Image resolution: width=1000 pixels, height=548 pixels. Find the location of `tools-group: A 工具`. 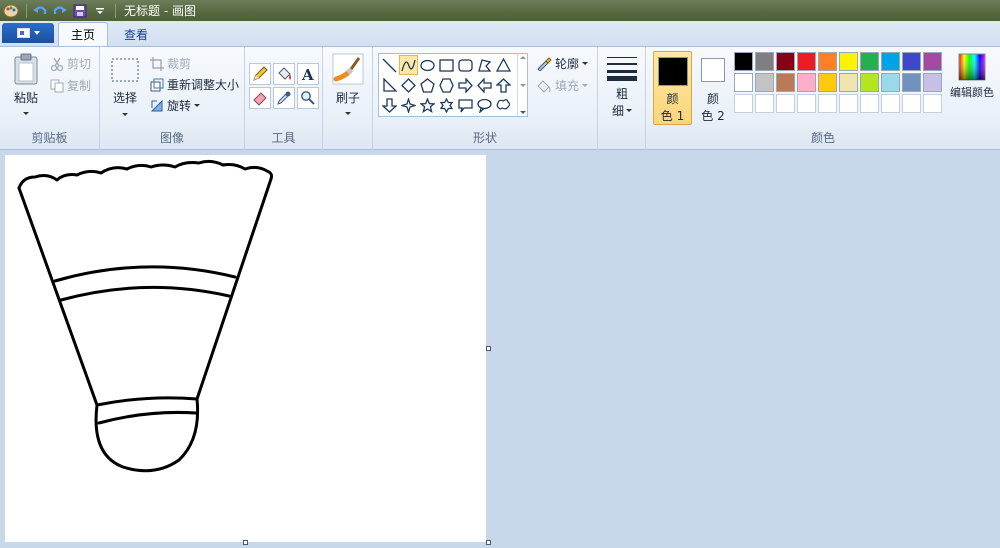

tools-group: A 工具 is located at coordinates (284, 98).